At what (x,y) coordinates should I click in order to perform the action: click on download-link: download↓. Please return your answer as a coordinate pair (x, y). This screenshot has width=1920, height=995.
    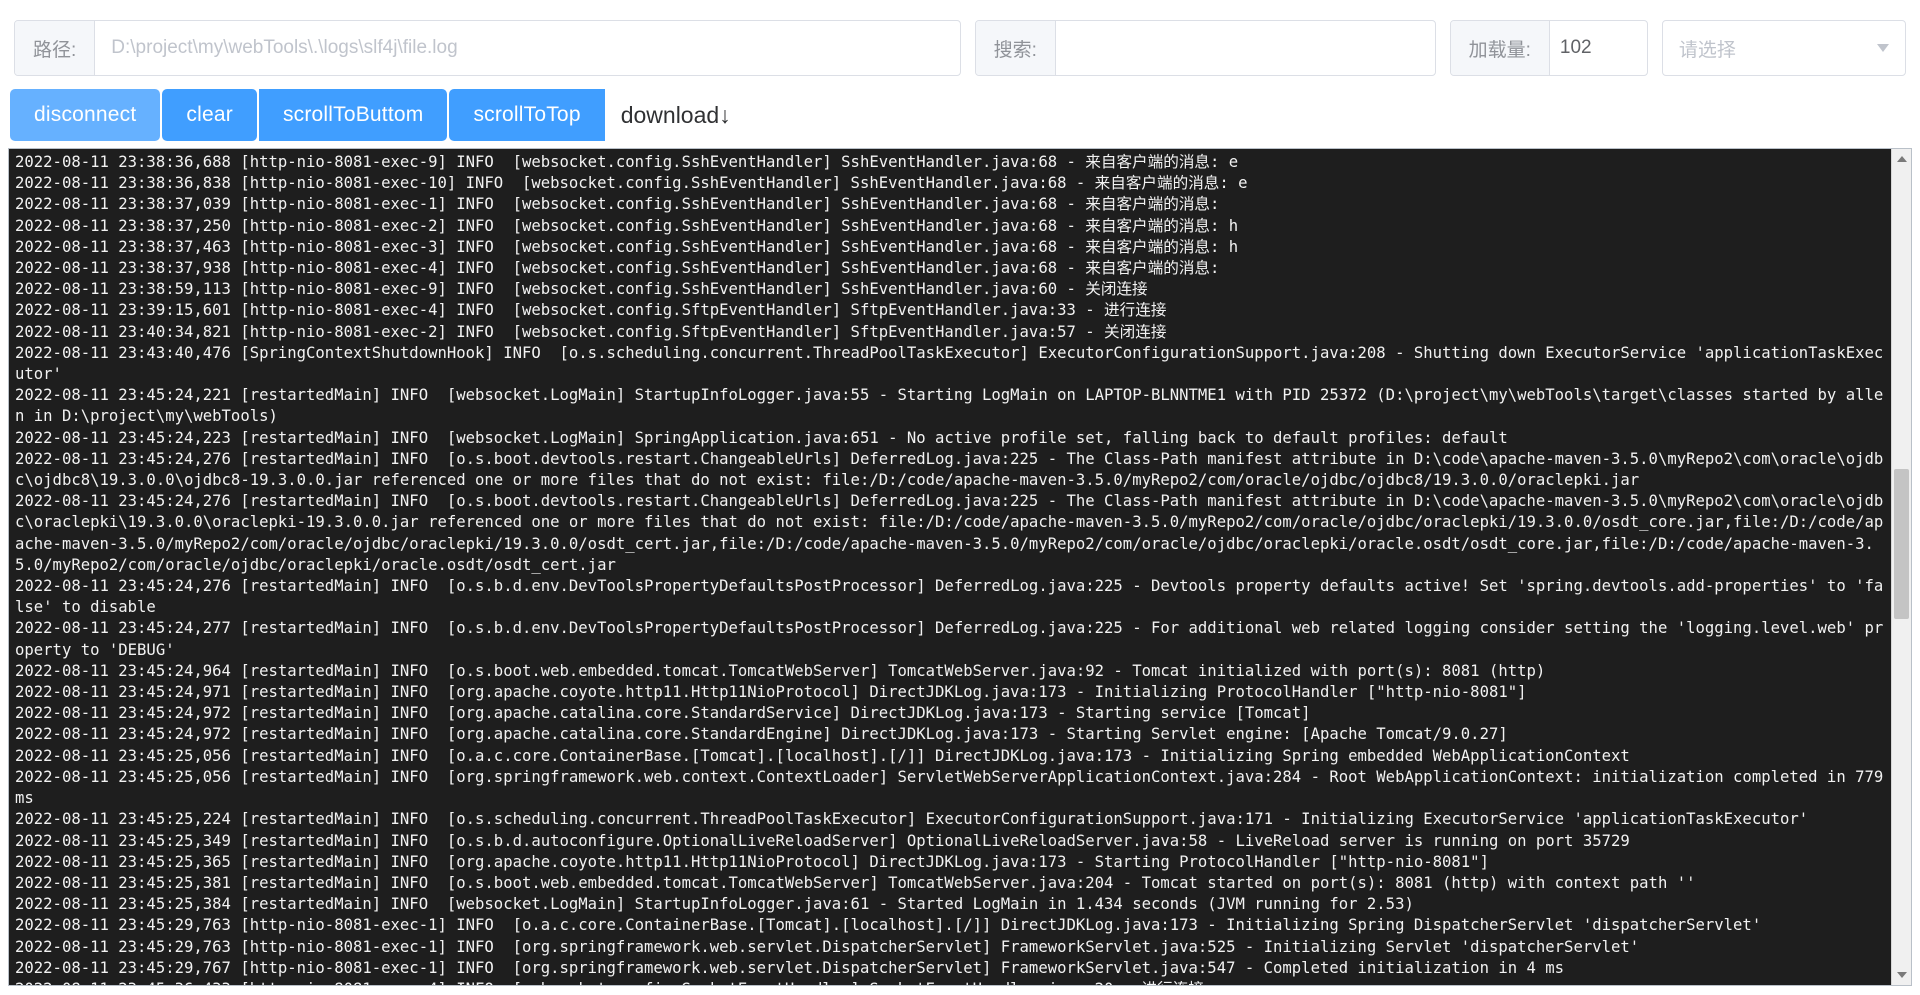
    Looking at the image, I should click on (676, 115).